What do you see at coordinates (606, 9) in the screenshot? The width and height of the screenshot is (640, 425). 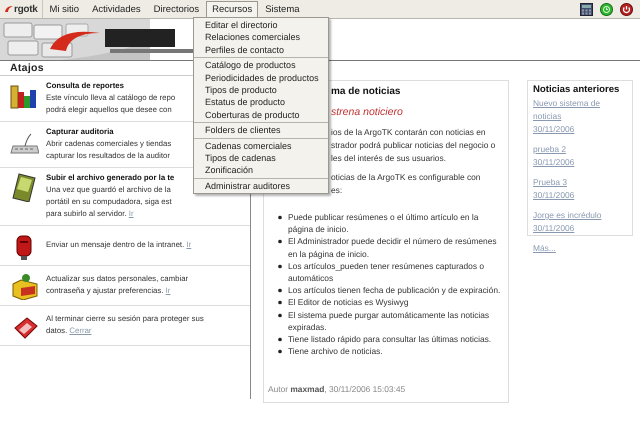 I see `clock-icon` at bounding box center [606, 9].